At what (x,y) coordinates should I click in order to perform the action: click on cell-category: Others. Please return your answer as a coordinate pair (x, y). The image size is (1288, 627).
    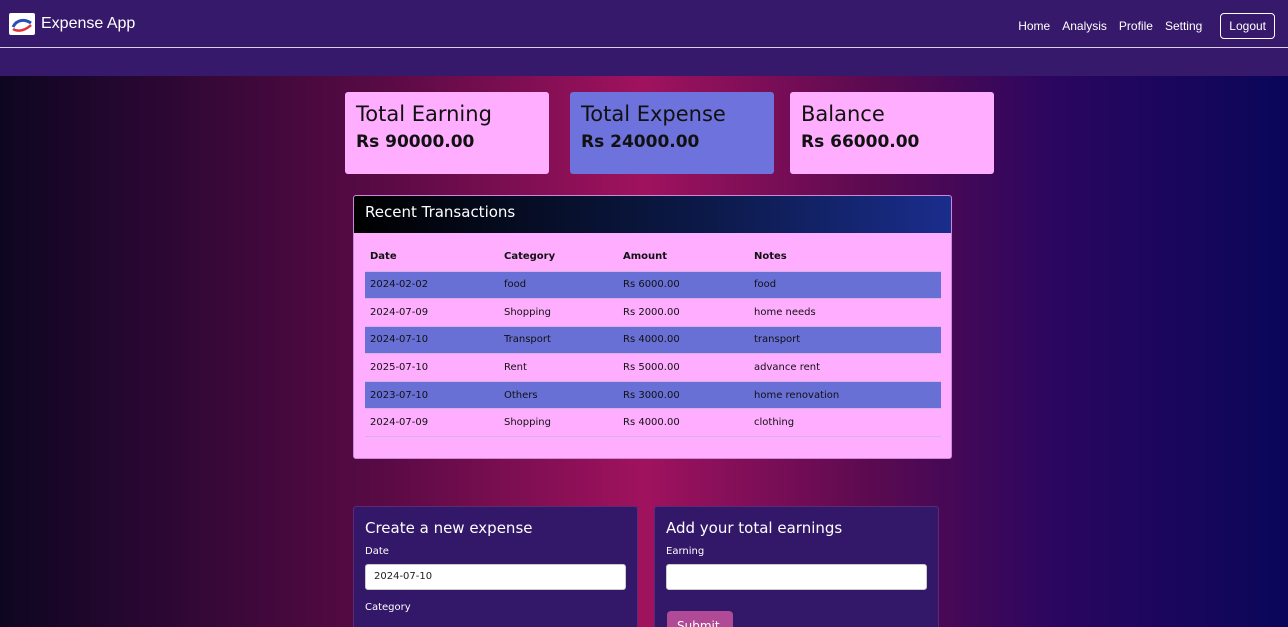
    Looking at the image, I should click on (558, 394).